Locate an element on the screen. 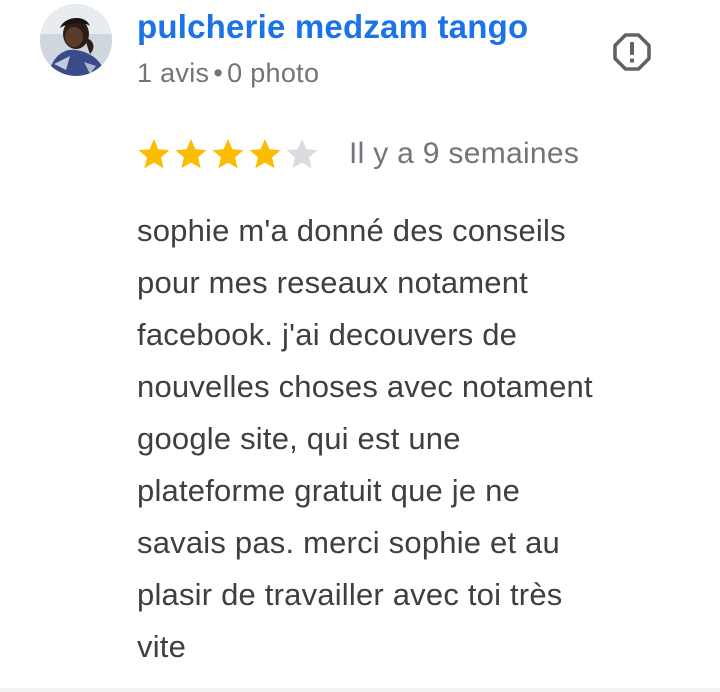 The width and height of the screenshot is (720, 692). reviewer-name: pulcherie medzam tango is located at coordinates (332, 27).